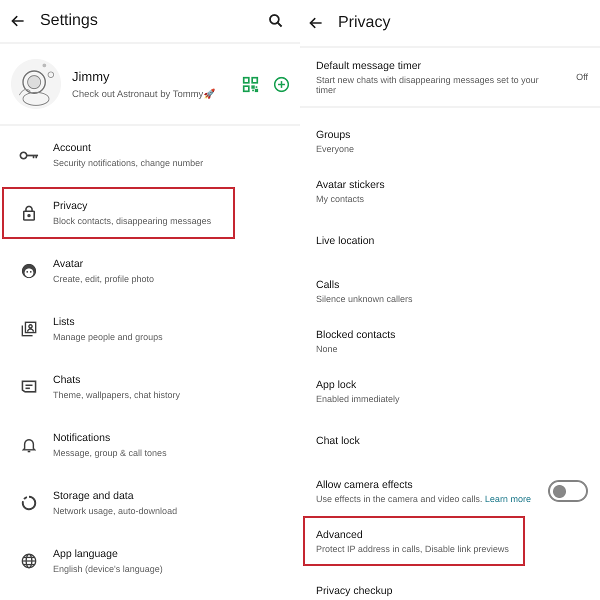 This screenshot has height=600, width=600. What do you see at coordinates (28, 561) in the screenshot?
I see `globe-icon` at bounding box center [28, 561].